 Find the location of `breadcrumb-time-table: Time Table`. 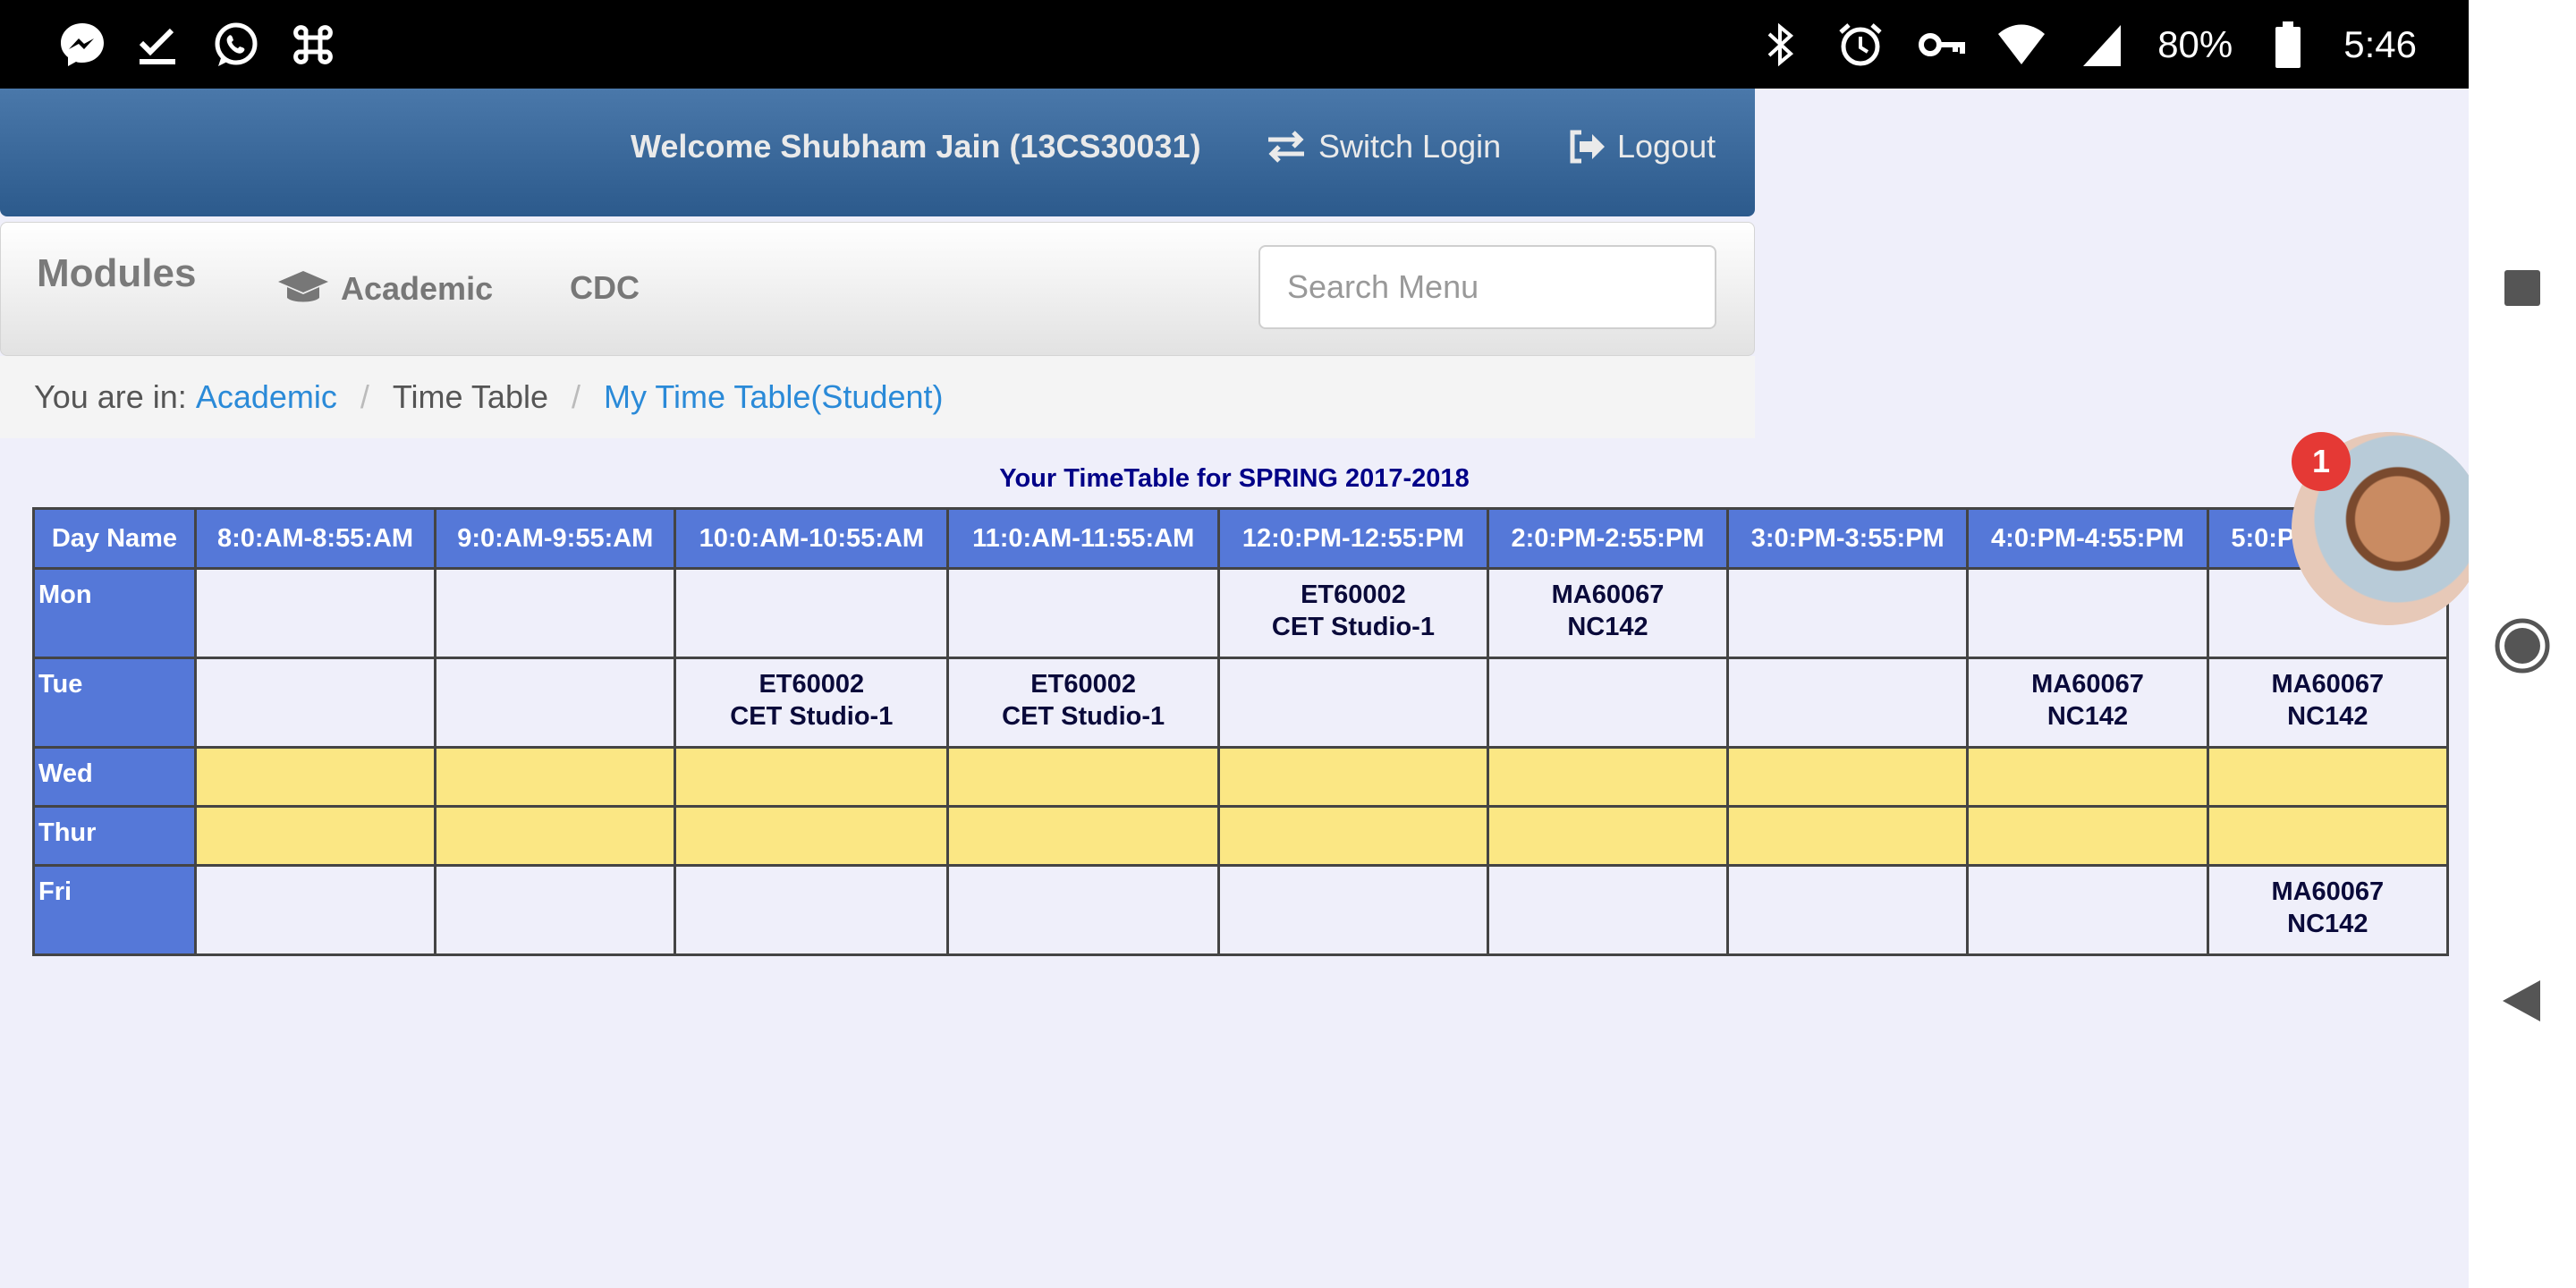

breadcrumb-time-table: Time Table is located at coordinates (470, 396).